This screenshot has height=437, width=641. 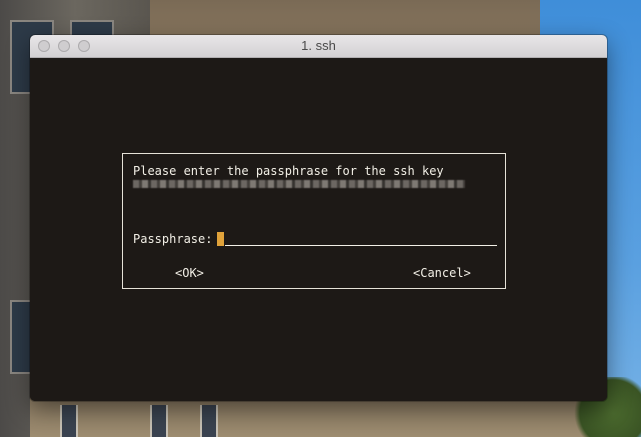 What do you see at coordinates (361, 245) in the screenshot?
I see `passphrase-input` at bounding box center [361, 245].